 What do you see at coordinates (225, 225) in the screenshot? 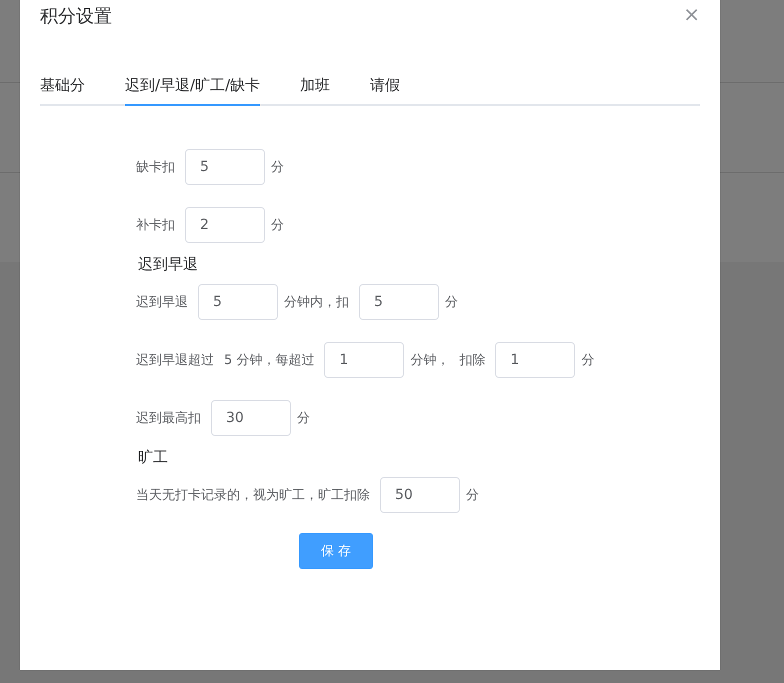
I see `input-field: 2` at bounding box center [225, 225].